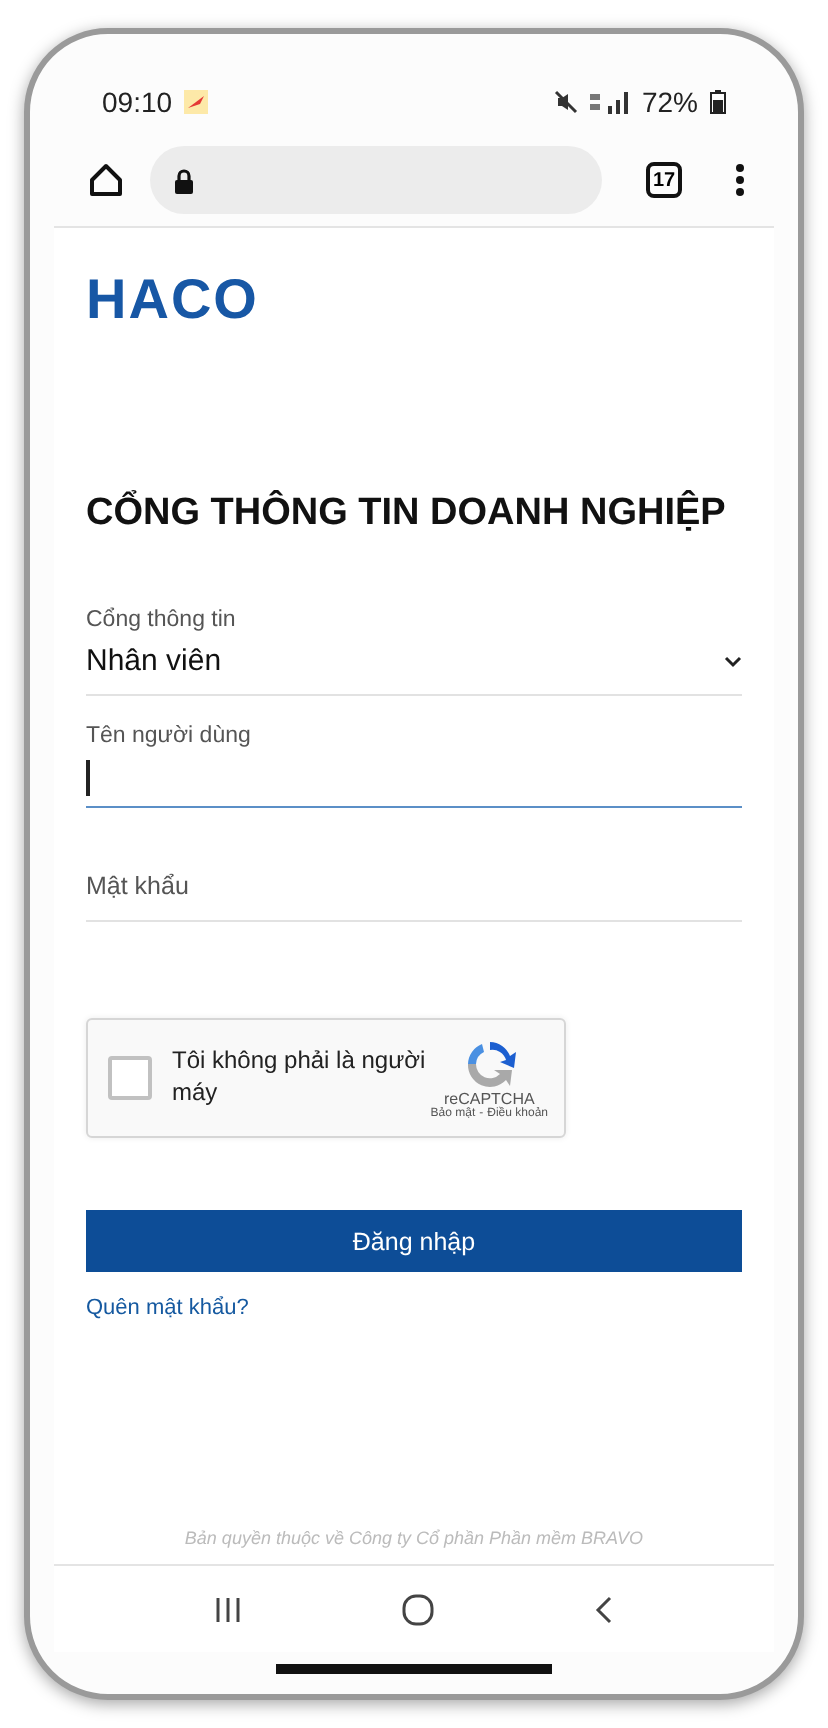  I want to click on field-label: Tên người dùng, so click(169, 736).